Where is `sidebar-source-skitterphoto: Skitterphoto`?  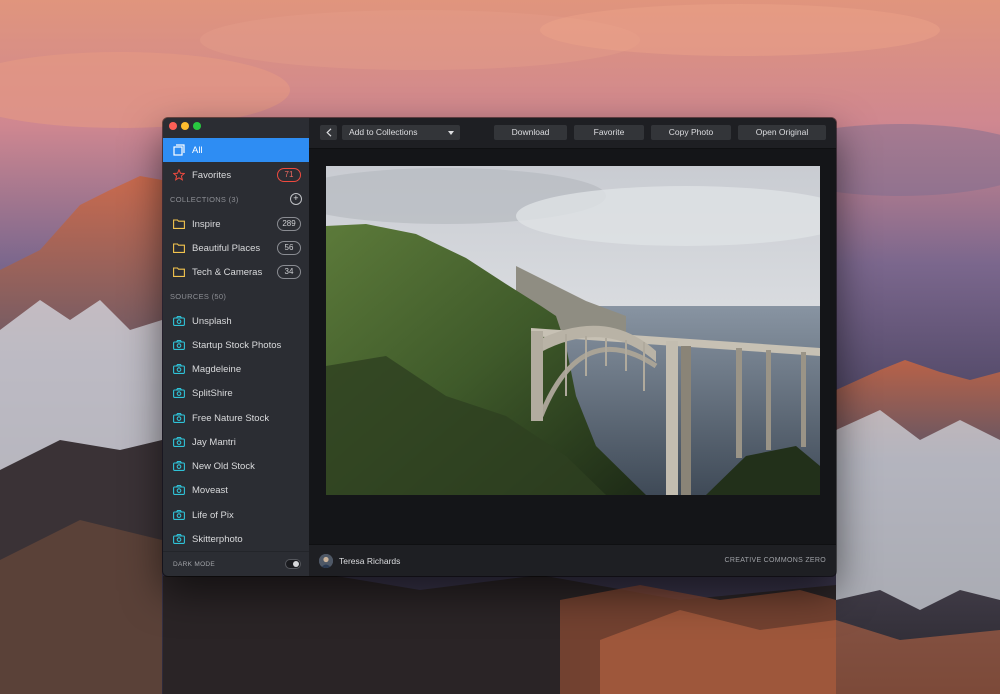
sidebar-source-skitterphoto: Skitterphoto is located at coordinates (236, 539).